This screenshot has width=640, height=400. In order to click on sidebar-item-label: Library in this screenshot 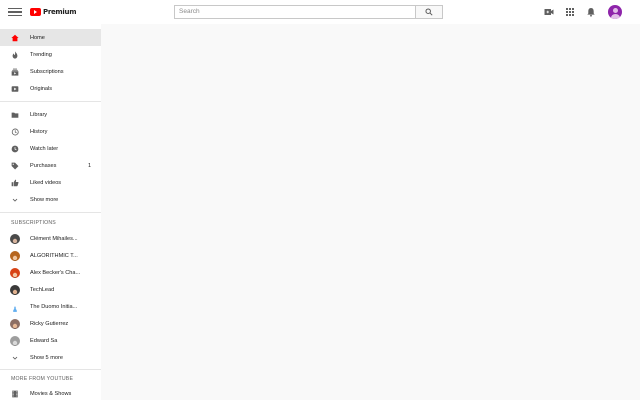, I will do `click(39, 114)`.